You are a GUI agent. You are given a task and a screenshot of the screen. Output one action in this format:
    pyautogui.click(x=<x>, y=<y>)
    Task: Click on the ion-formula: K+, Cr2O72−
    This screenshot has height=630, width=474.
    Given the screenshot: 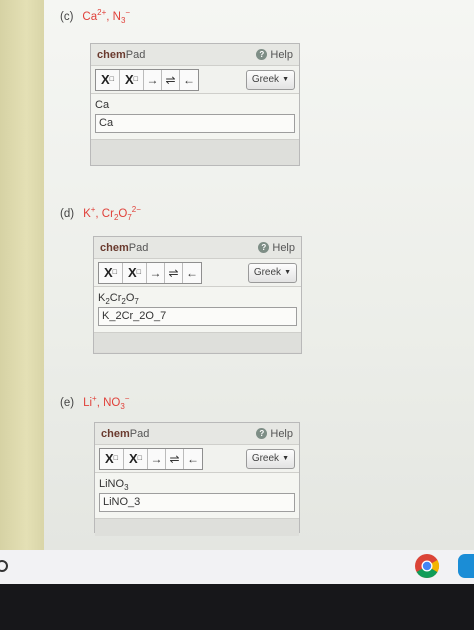 What is the action you would take?
    pyautogui.click(x=112, y=214)
    